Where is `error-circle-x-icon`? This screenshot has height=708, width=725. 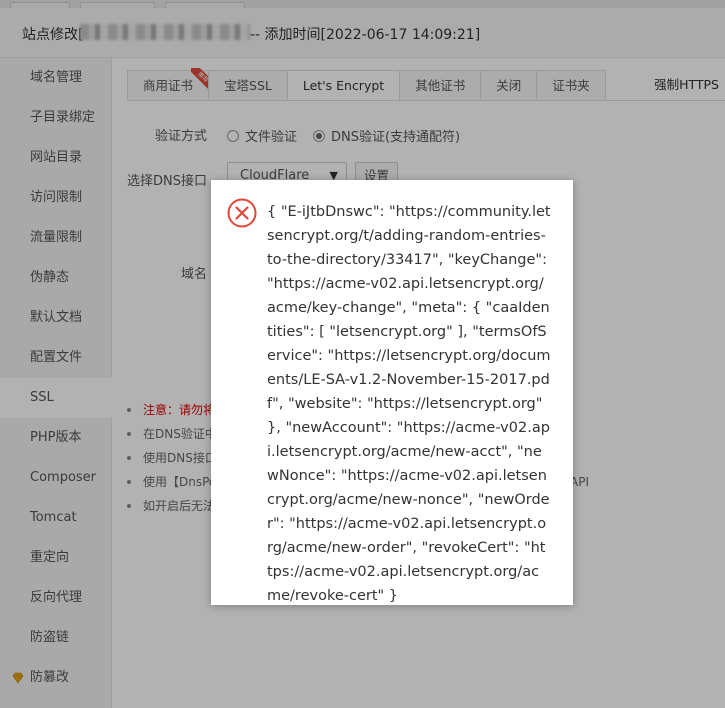
error-circle-x-icon is located at coordinates (242, 213).